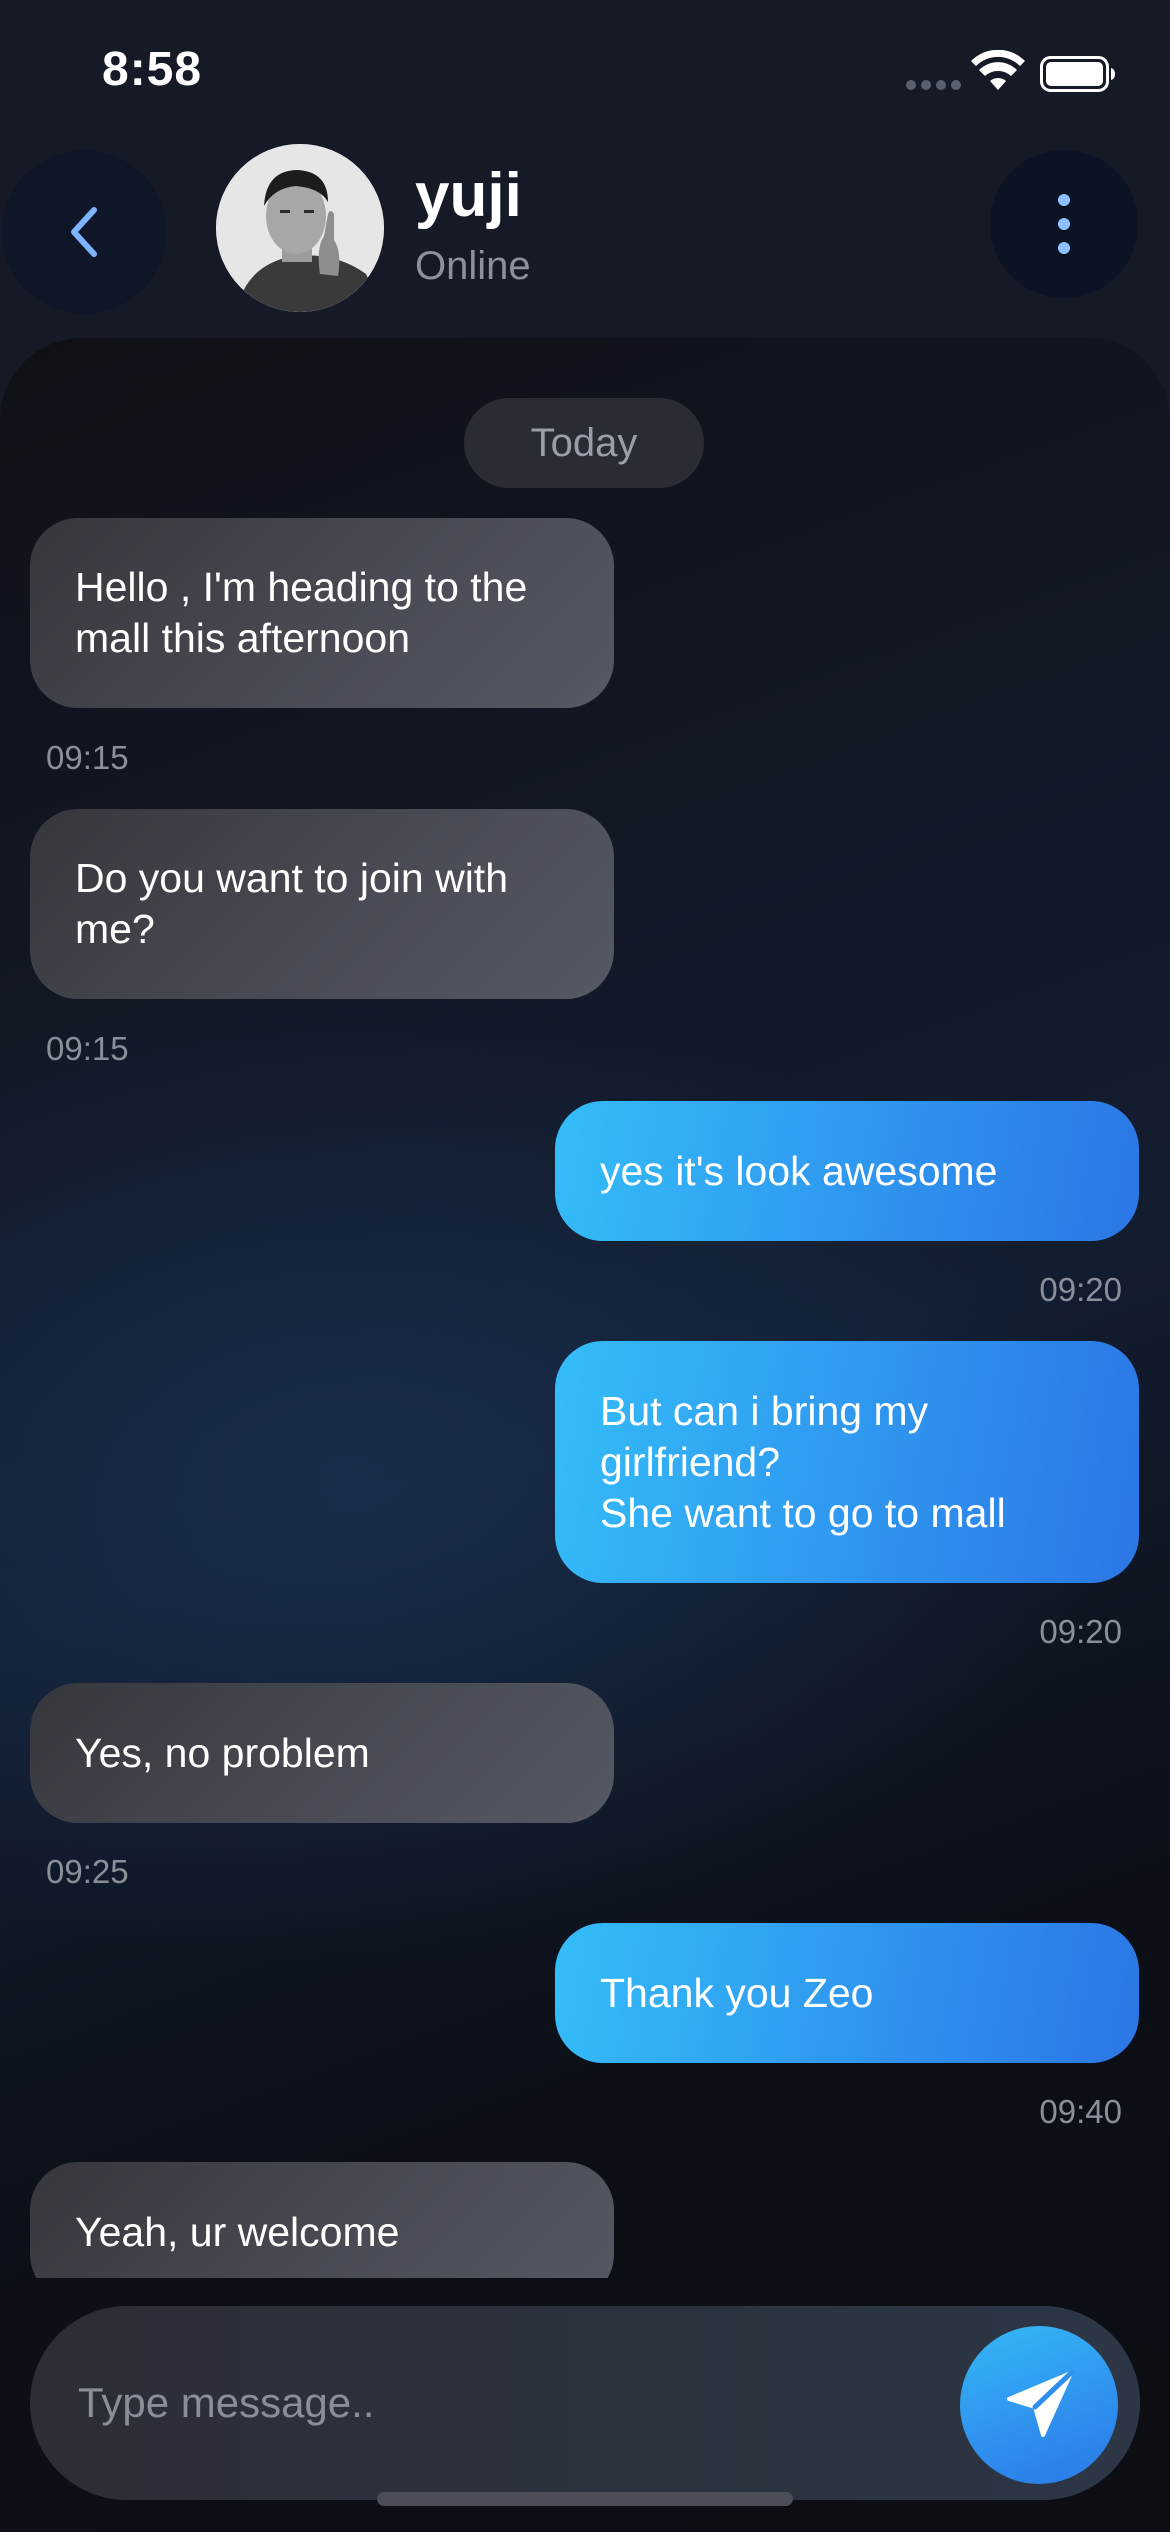  I want to click on message-bubble-outgoing: yes it's look awesome, so click(847, 1171).